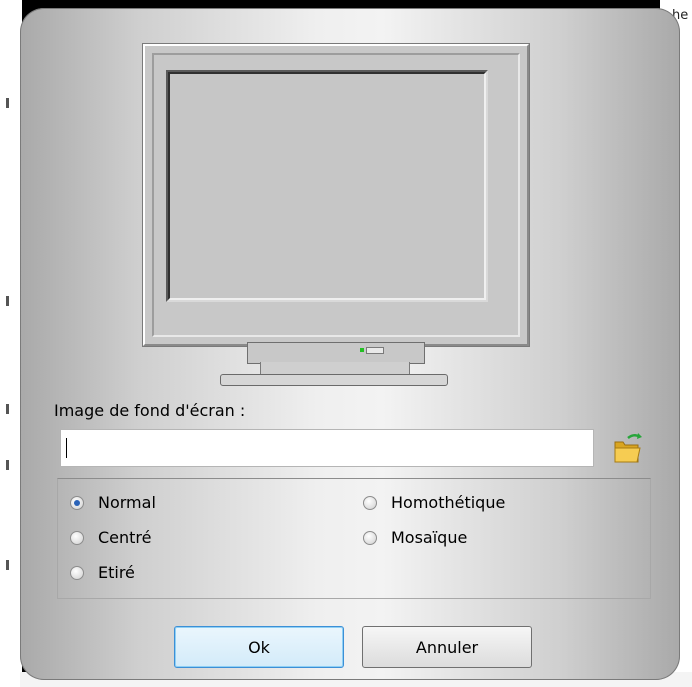  Describe the element at coordinates (11, 343) in the screenshot. I see `background-window-left` at that location.